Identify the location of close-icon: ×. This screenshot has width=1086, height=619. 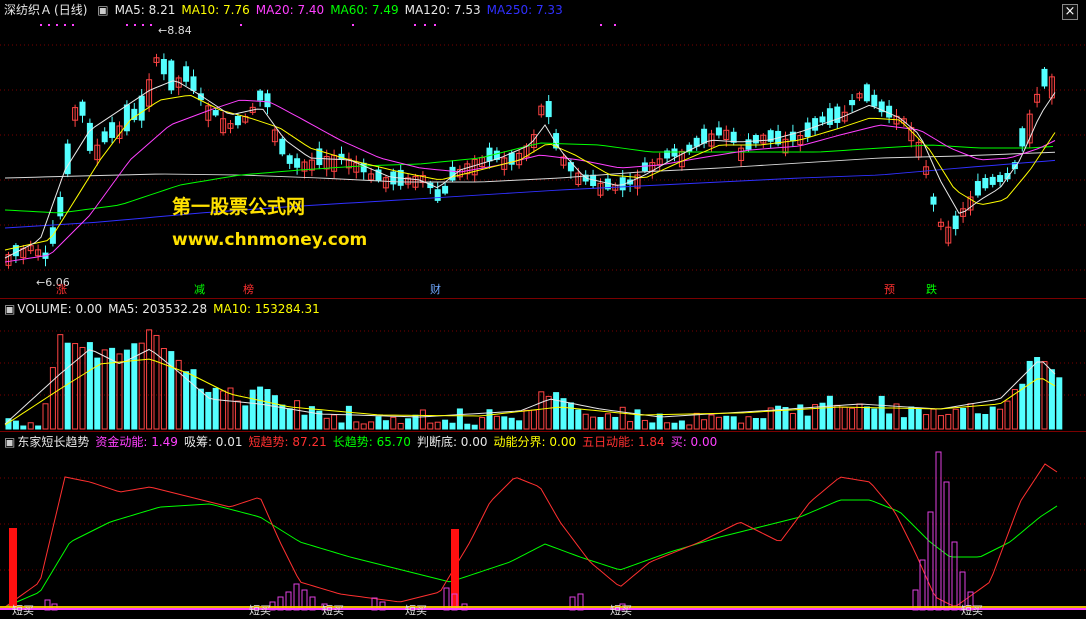
(1070, 12).